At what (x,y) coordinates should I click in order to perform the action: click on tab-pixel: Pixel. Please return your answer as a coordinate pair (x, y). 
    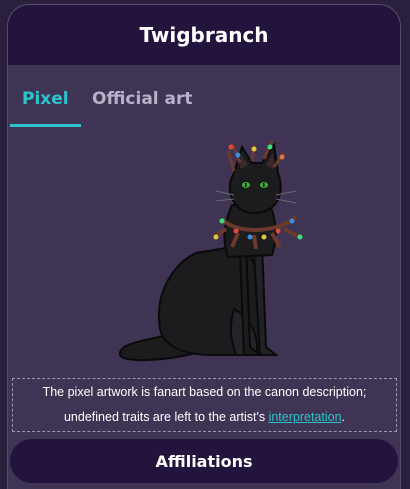
    Looking at the image, I should click on (45, 99).